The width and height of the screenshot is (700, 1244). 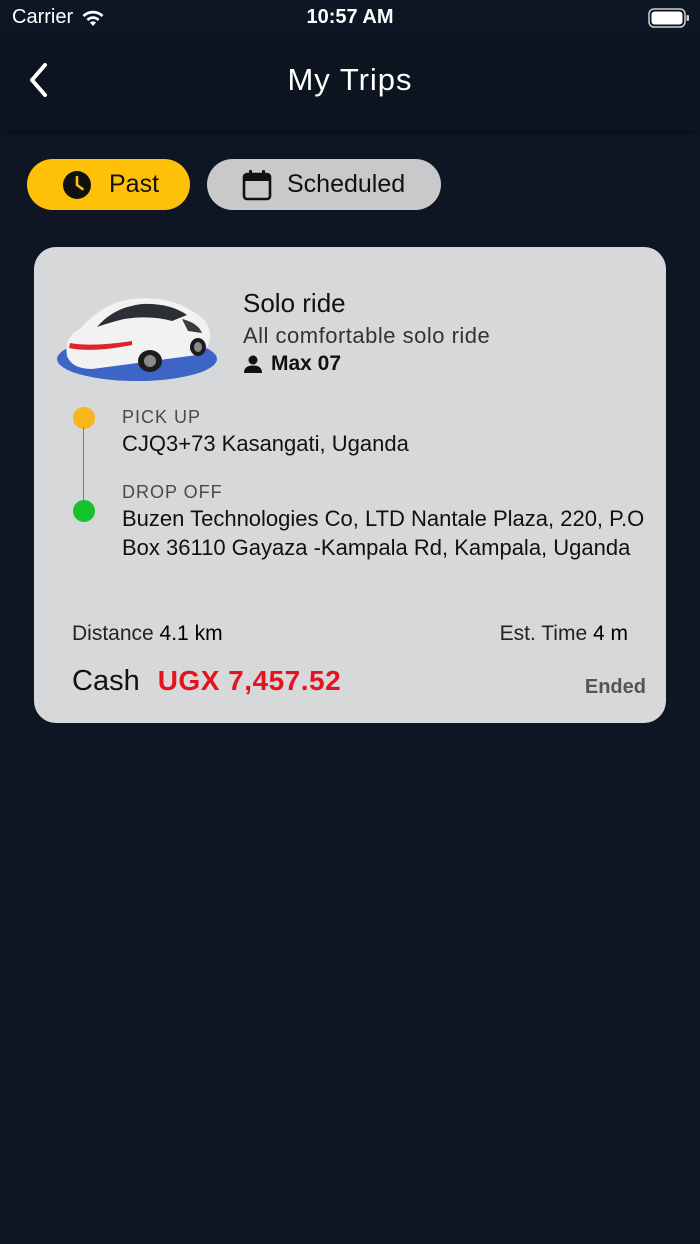 I want to click on ride-type: Solo ride, so click(x=294, y=303).